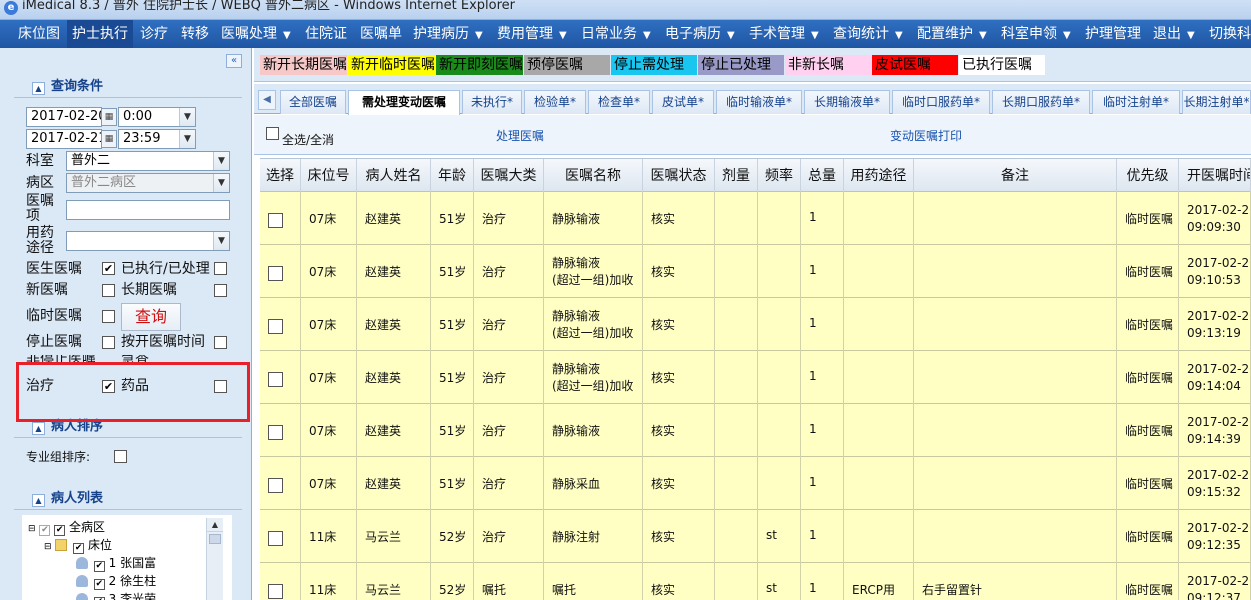 The image size is (1251, 600). Describe the element at coordinates (116, 595) in the screenshot. I see `tree-node-patient: ✔ 3 李光荣` at that location.